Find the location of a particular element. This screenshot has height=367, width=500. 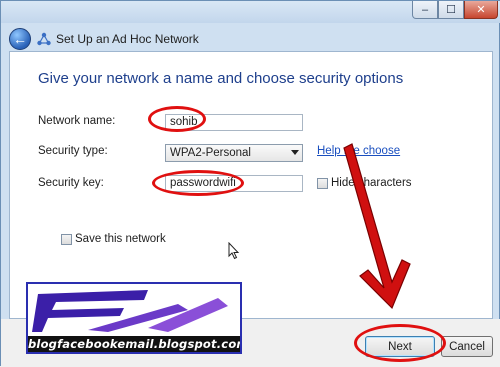

network-name-label: Network name: is located at coordinates (77, 121).